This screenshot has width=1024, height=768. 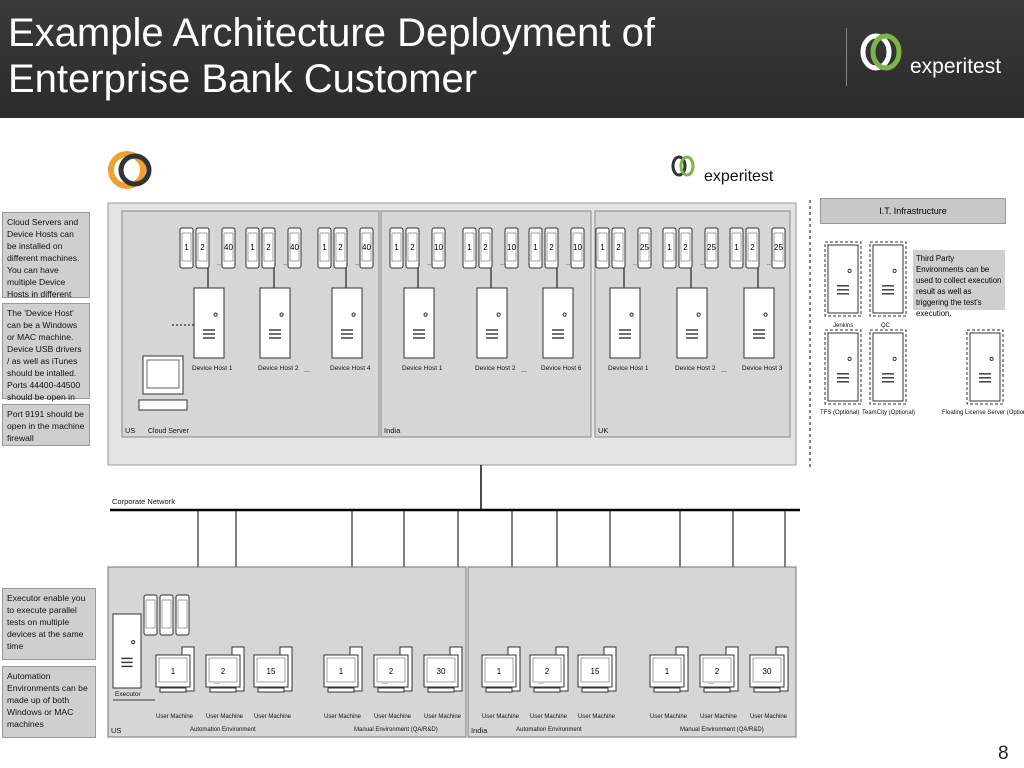 I want to click on header-divider, so click(x=846, y=57).